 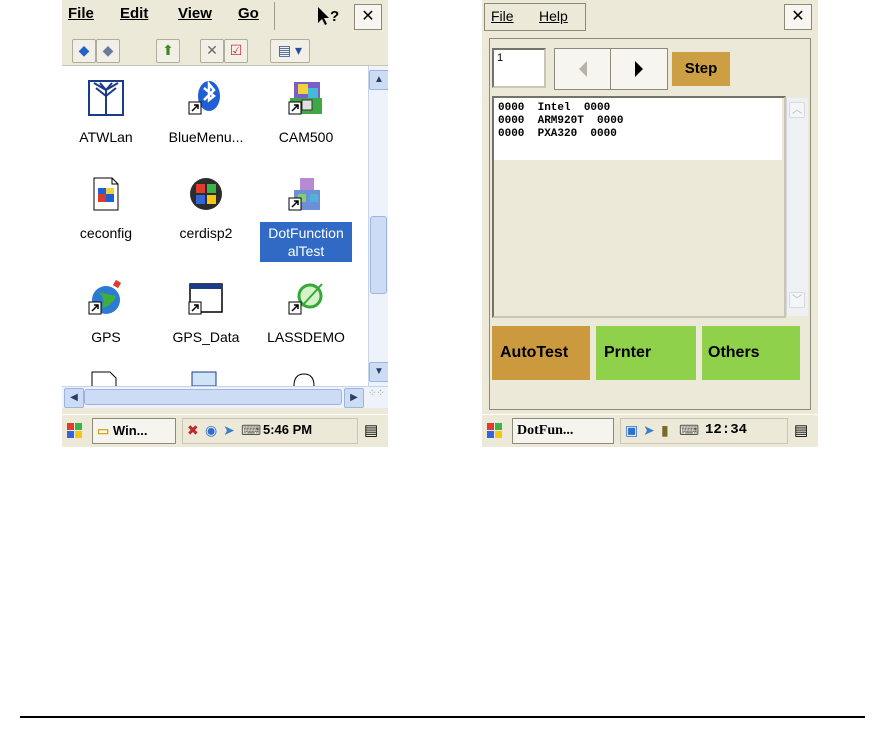 I want to click on menubar-frame: File Help, so click(x=535, y=17).